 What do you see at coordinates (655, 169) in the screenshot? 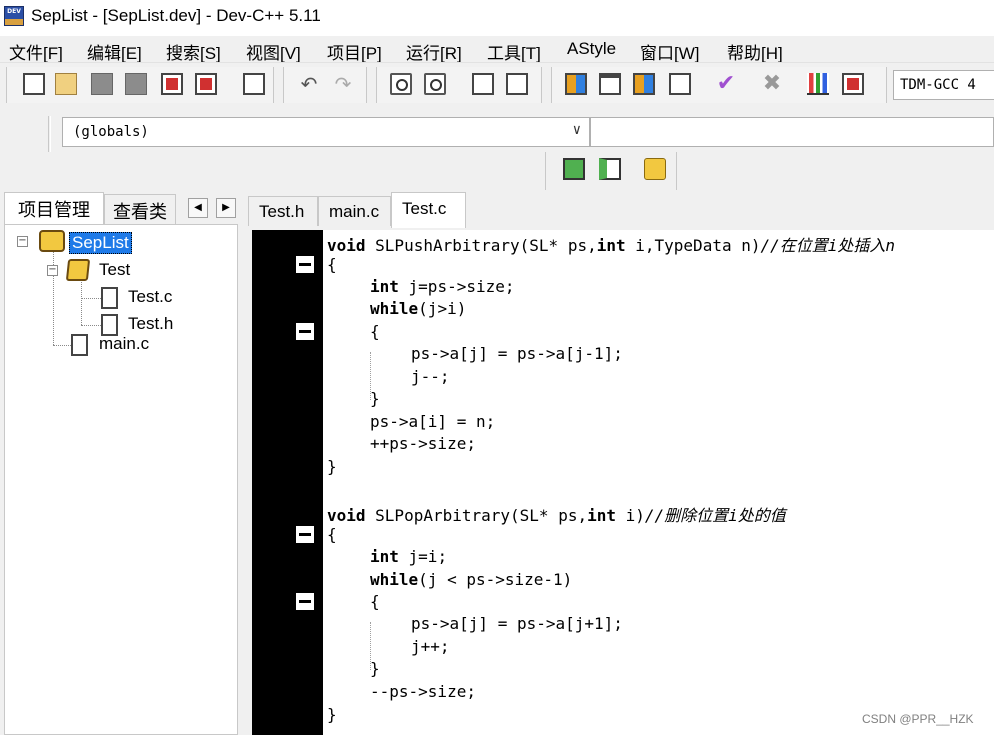
I see `project-options-icon` at bounding box center [655, 169].